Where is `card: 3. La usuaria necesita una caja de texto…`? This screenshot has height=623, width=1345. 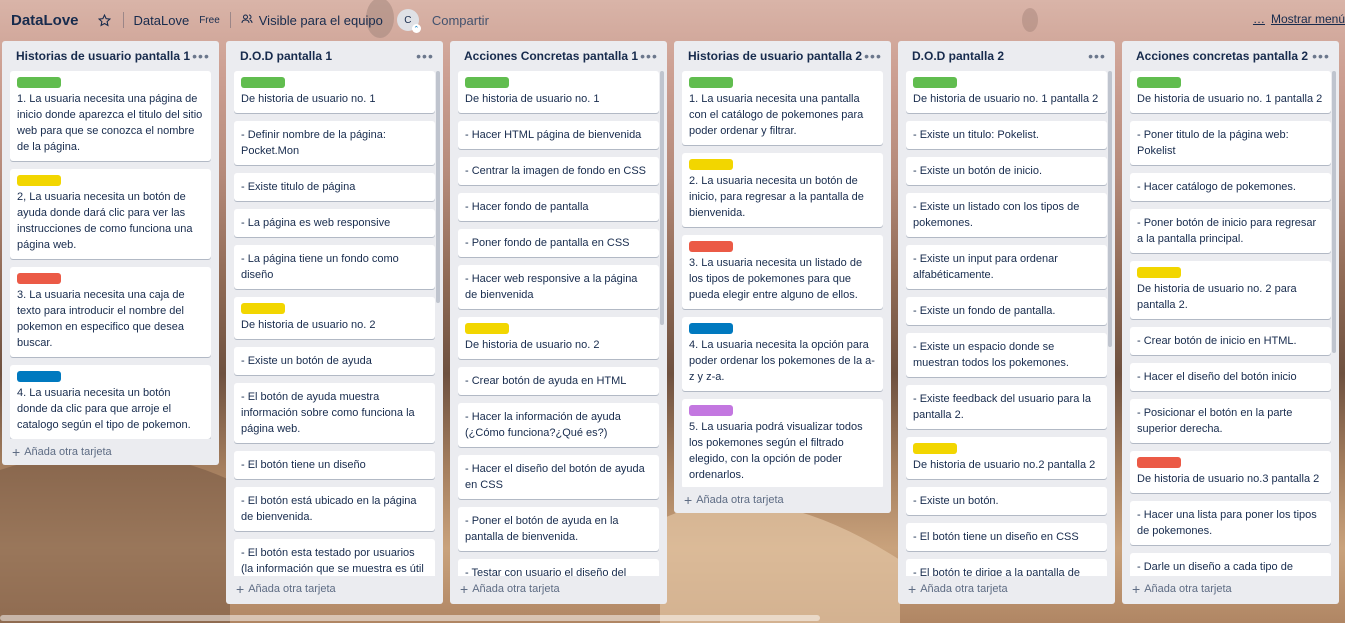 card: 3. La usuaria necesita una caja de texto… is located at coordinates (110, 312).